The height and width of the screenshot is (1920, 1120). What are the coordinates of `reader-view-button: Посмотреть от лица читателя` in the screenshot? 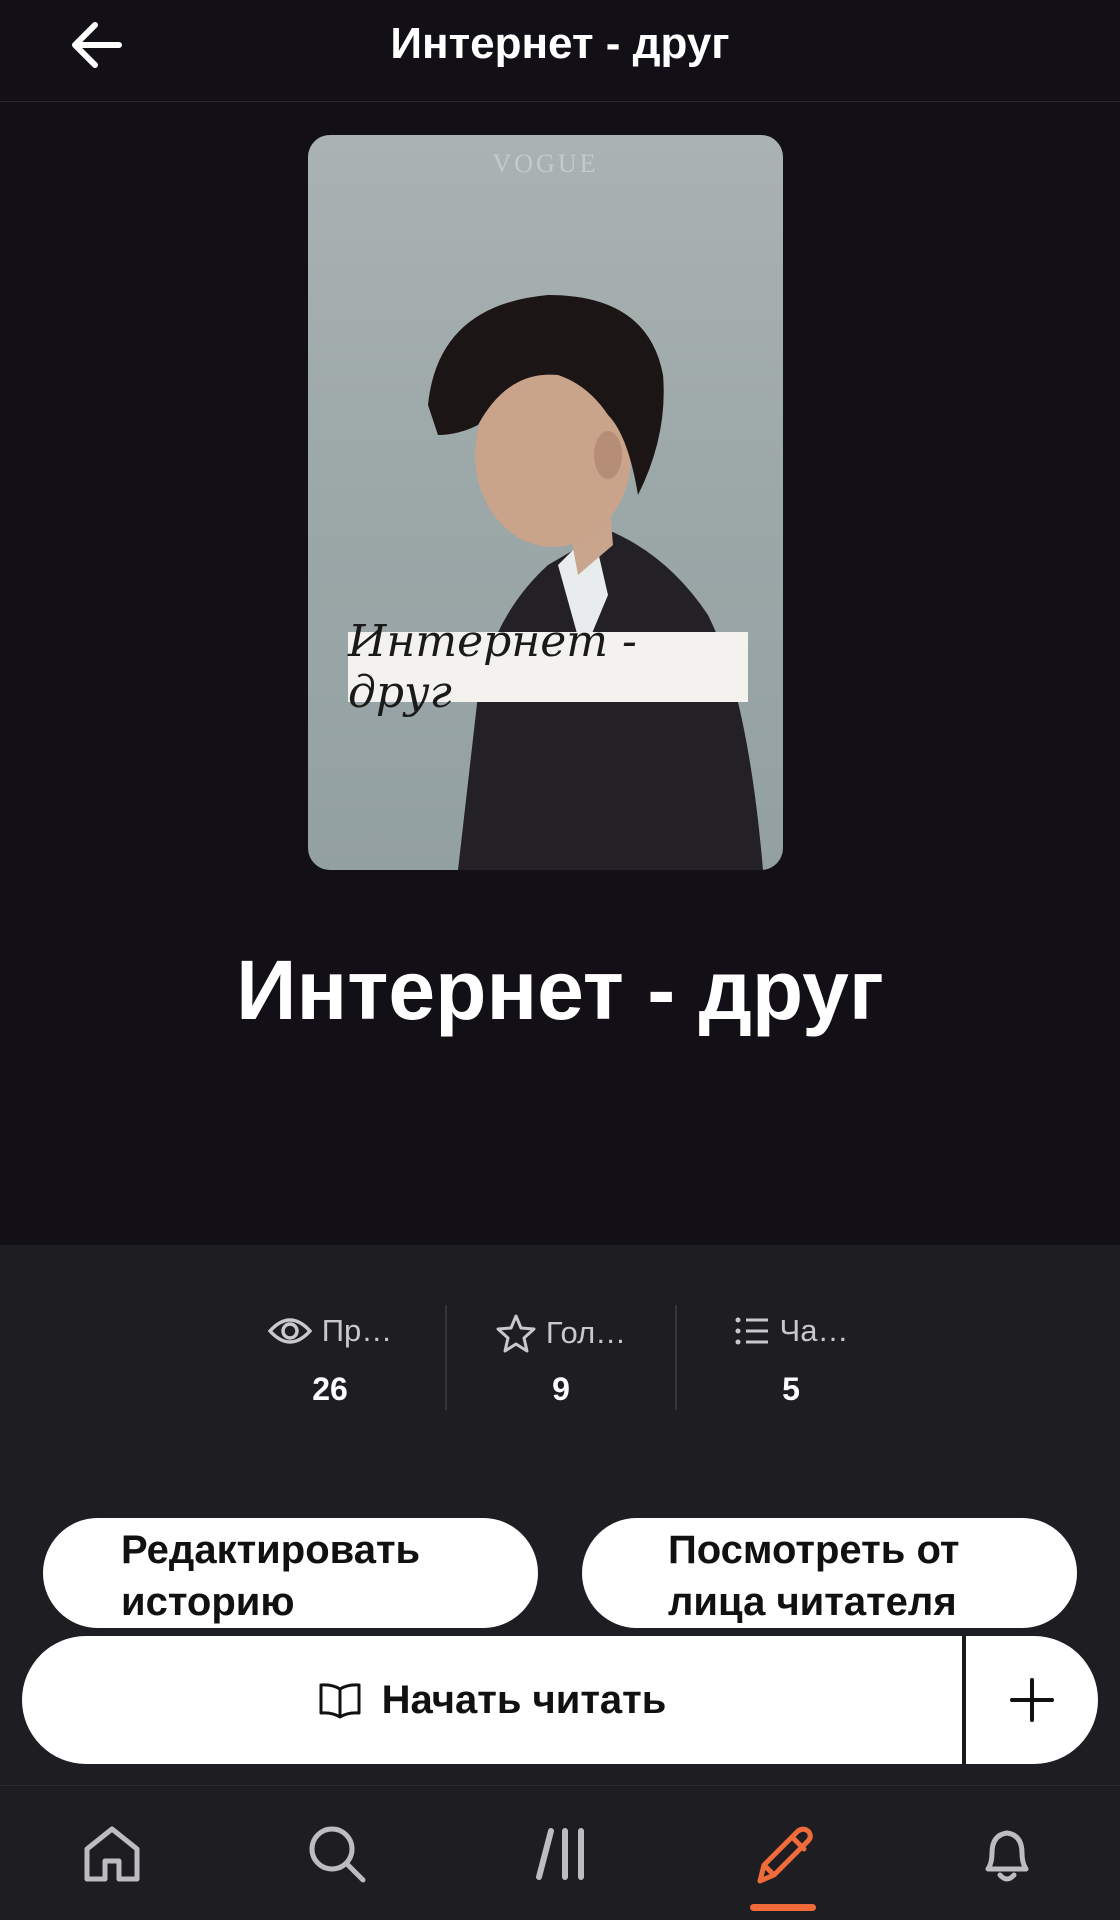 It's located at (829, 1573).